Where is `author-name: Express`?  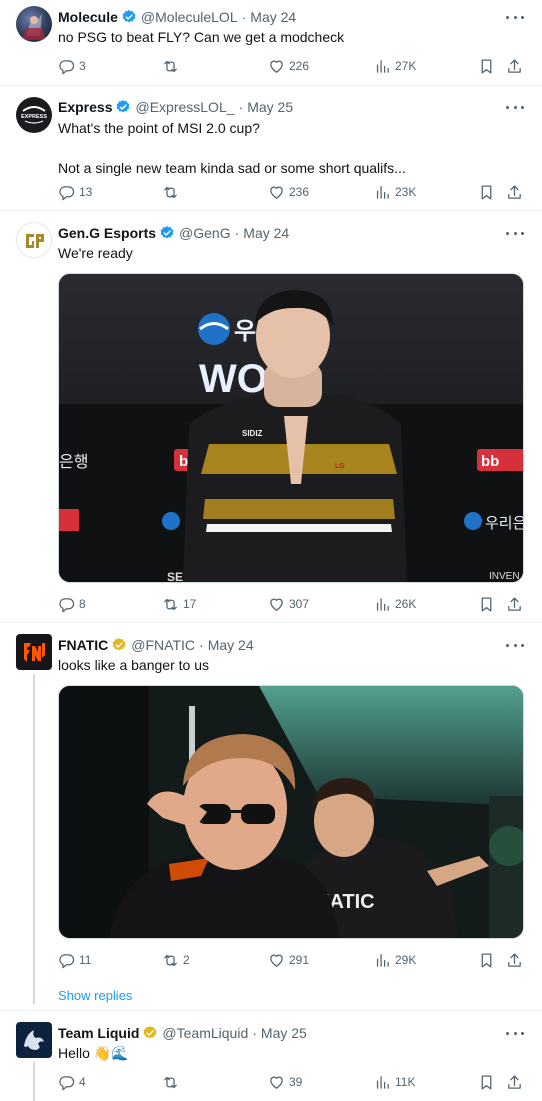 author-name: Express is located at coordinates (85, 107).